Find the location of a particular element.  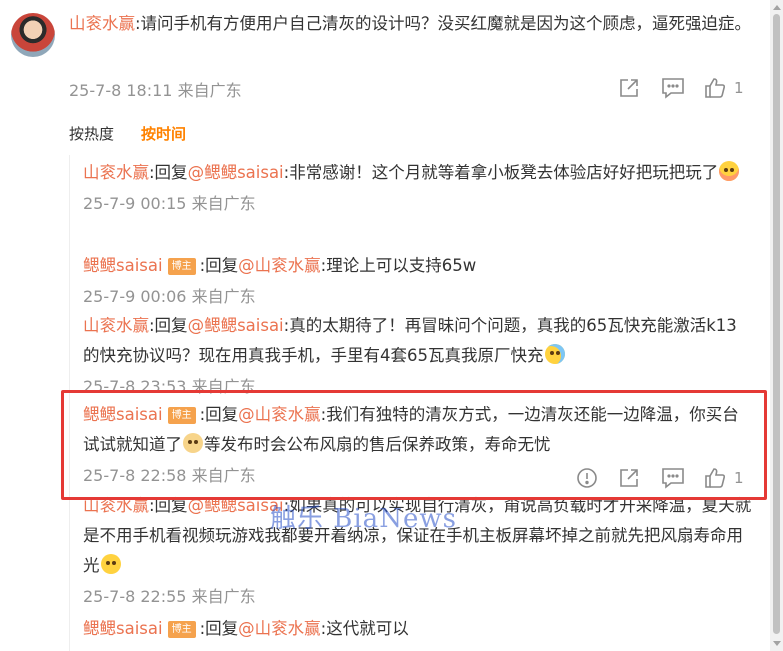

scrollbar is located at coordinates (776, 325).